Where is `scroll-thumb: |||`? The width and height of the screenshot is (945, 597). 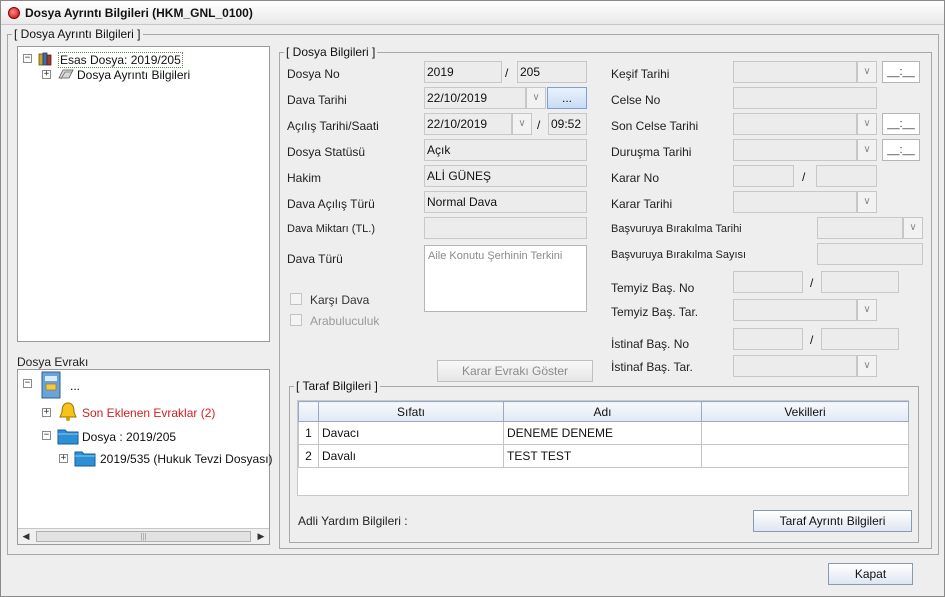 scroll-thumb: ||| is located at coordinates (143, 536).